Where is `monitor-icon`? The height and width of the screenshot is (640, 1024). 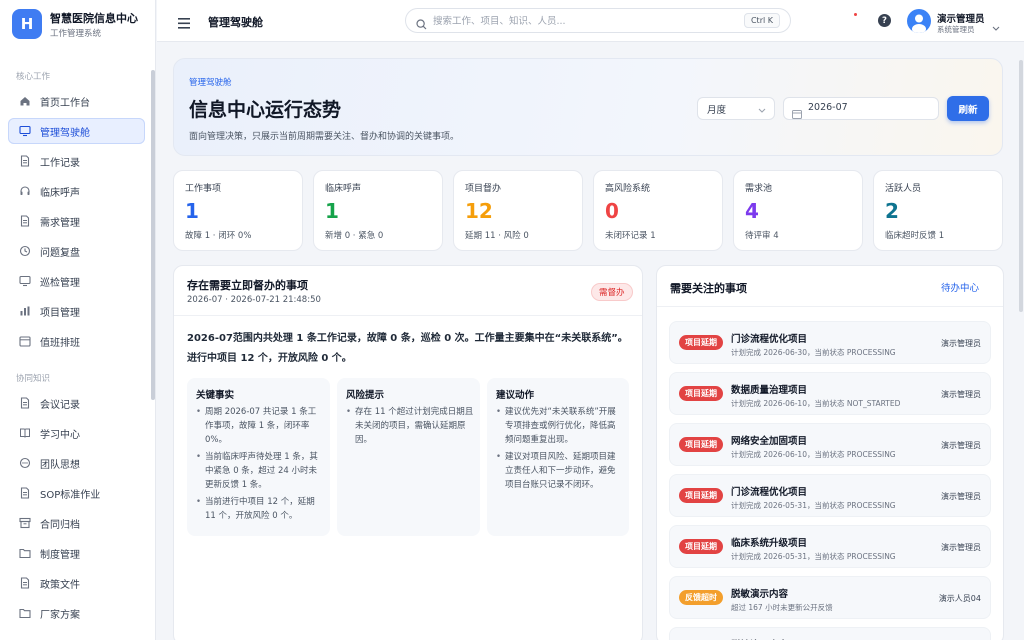 monitor-icon is located at coordinates (25, 281).